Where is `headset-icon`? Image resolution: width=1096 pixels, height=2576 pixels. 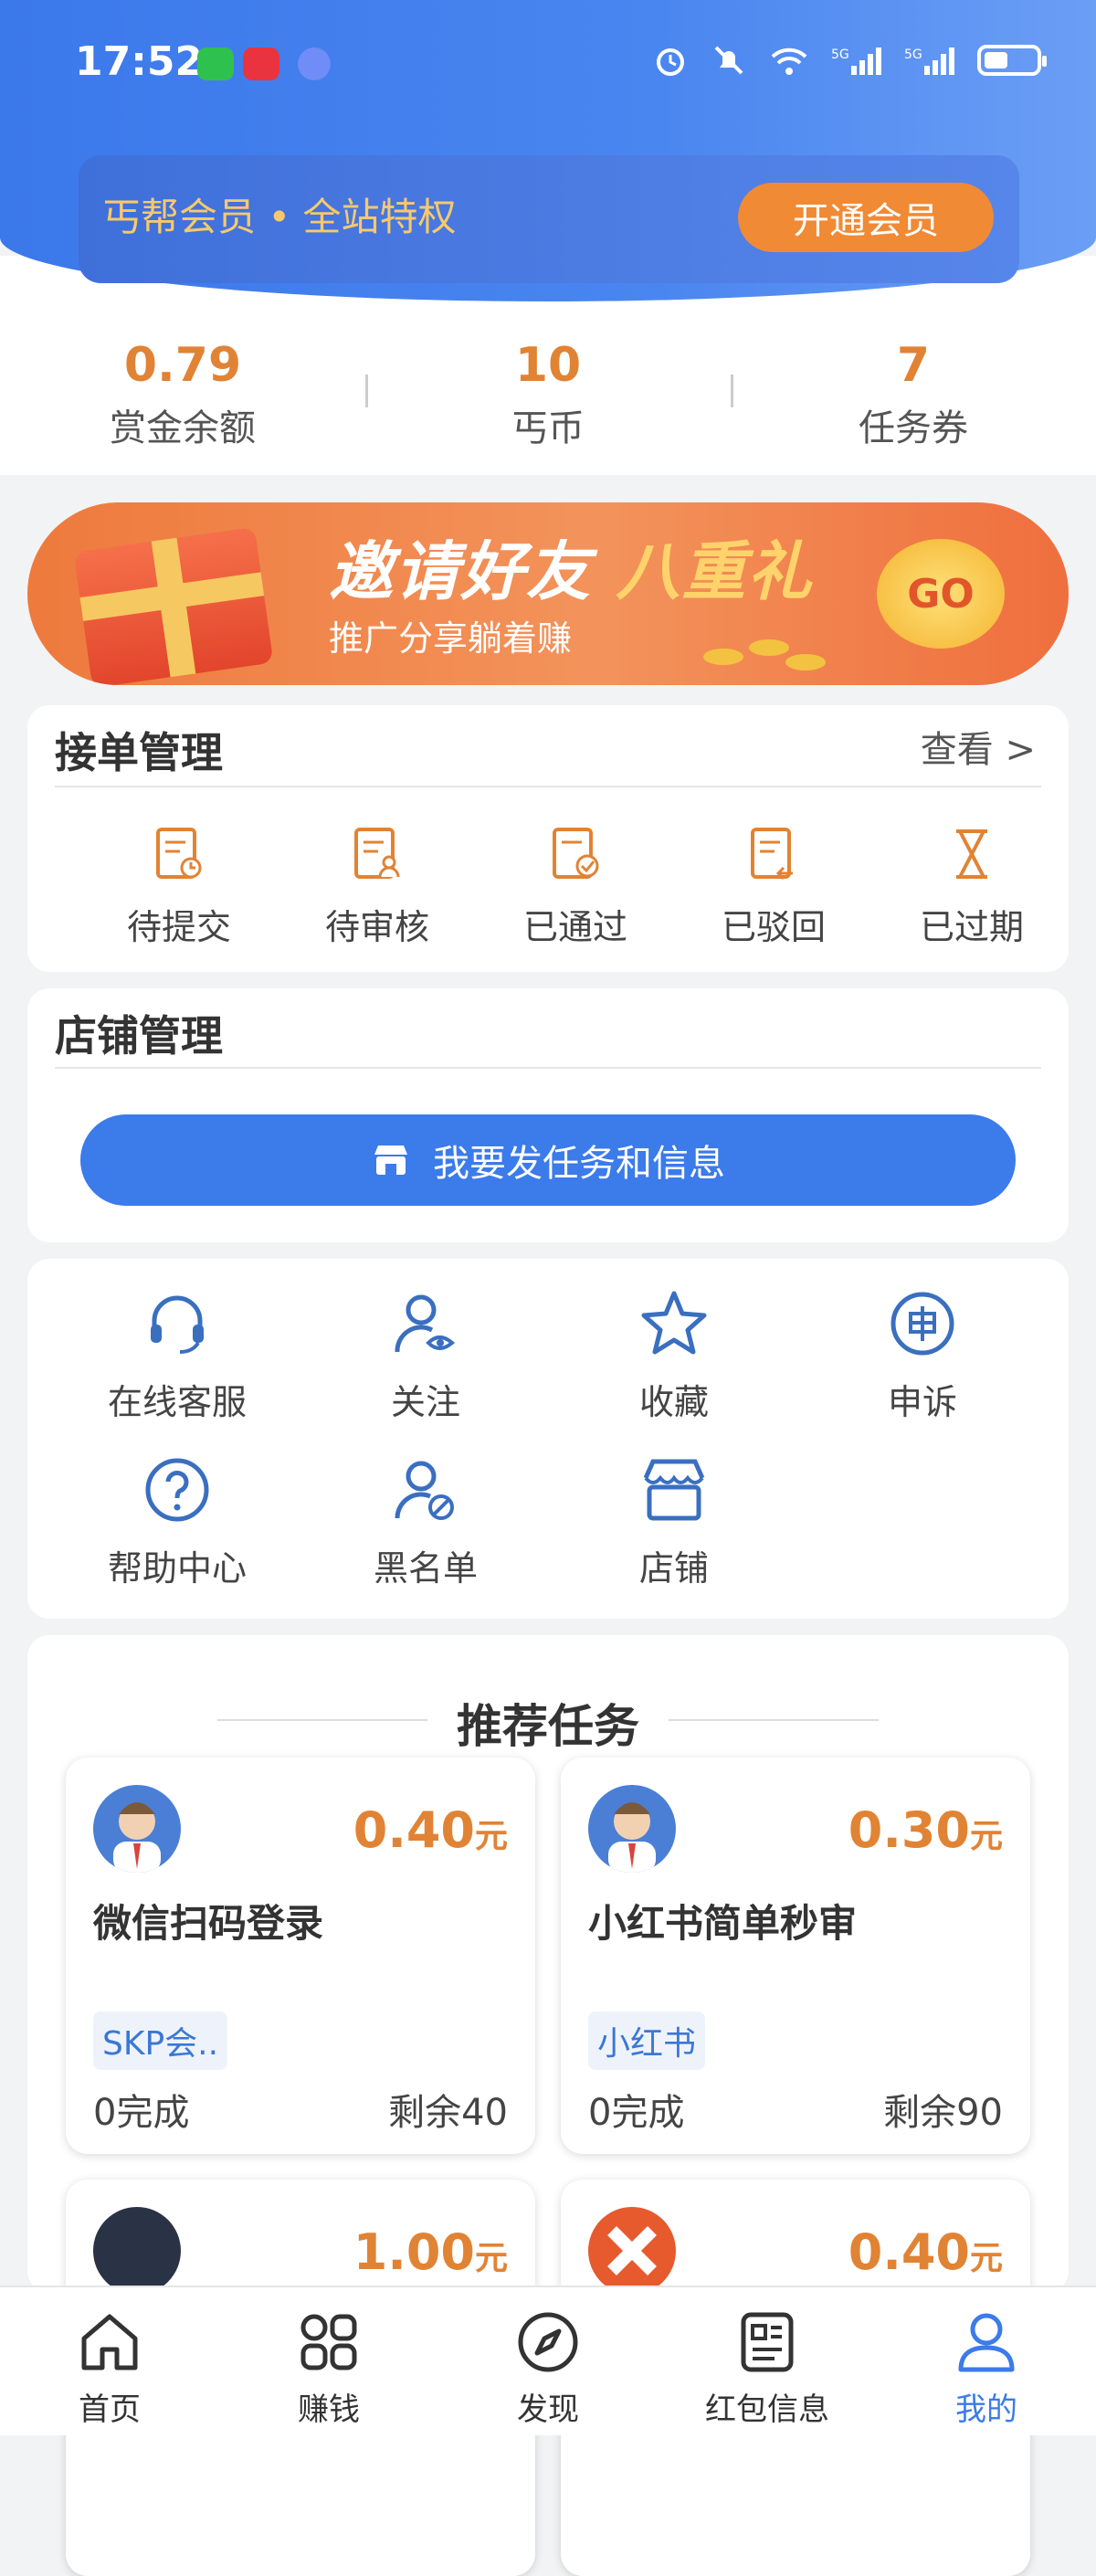
headset-icon is located at coordinates (177, 1324).